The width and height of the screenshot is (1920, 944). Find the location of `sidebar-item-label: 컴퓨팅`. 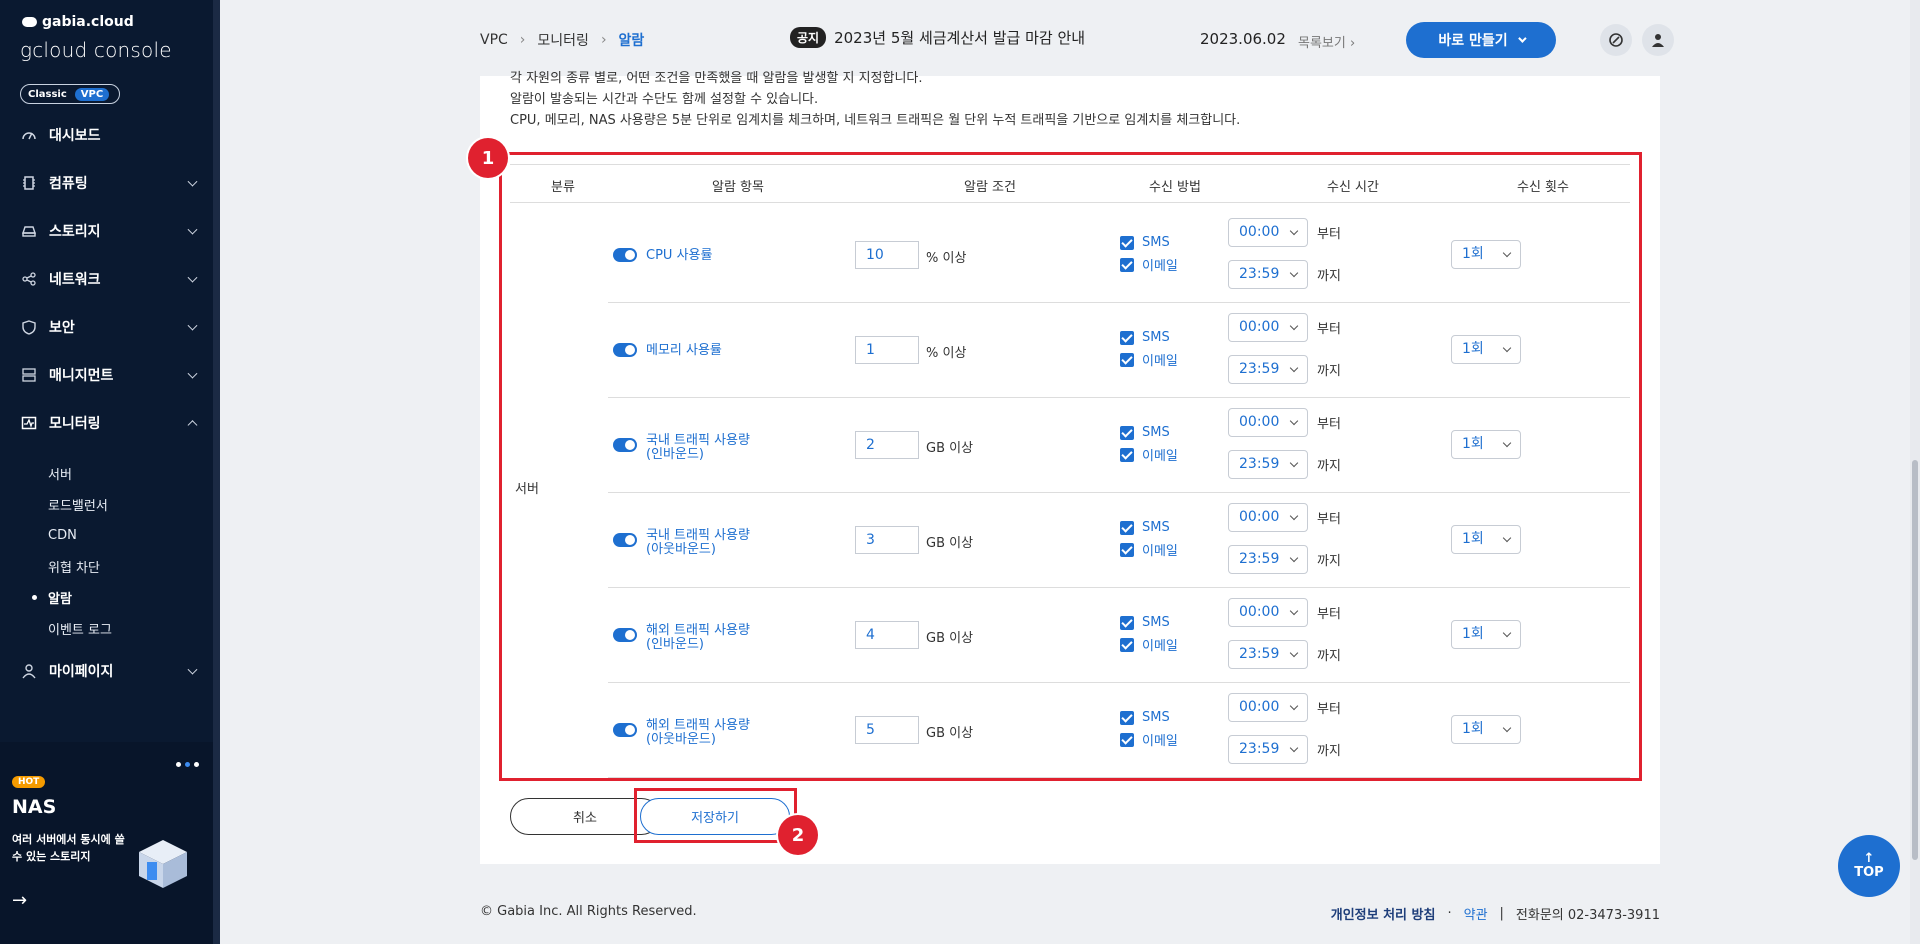

sidebar-item-label: 컴퓨팅 is located at coordinates (68, 184).